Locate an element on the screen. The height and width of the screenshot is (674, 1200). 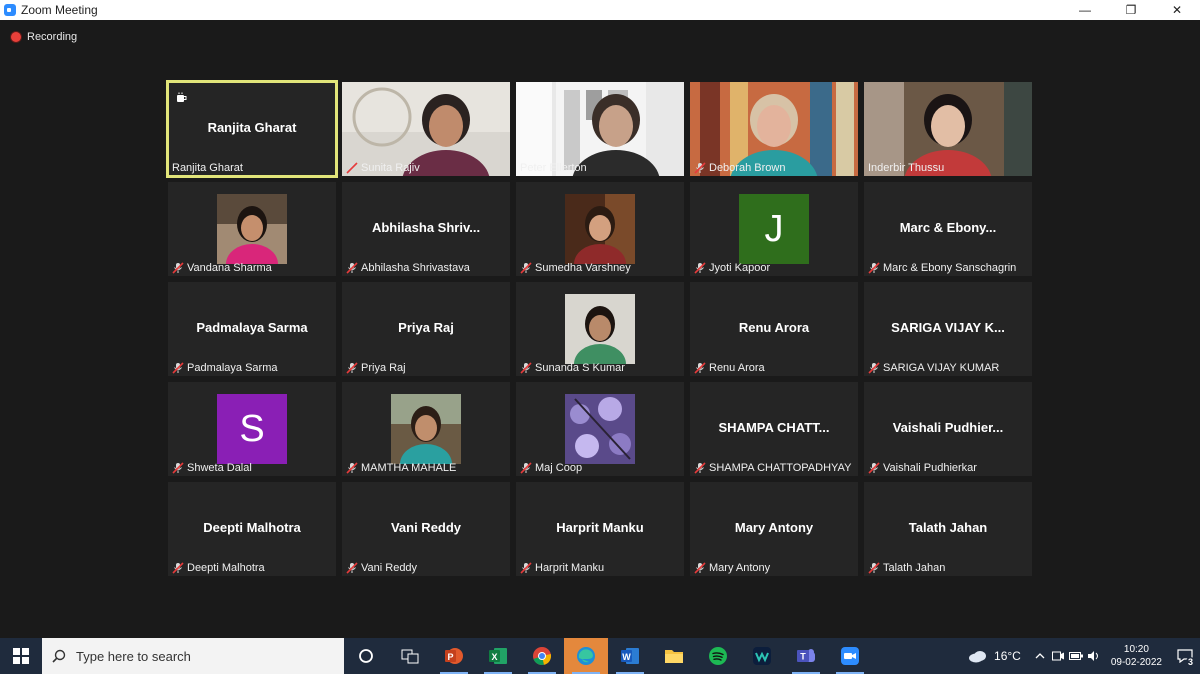
participant-name: Ranjita Gharat is located at coordinates (207, 168).